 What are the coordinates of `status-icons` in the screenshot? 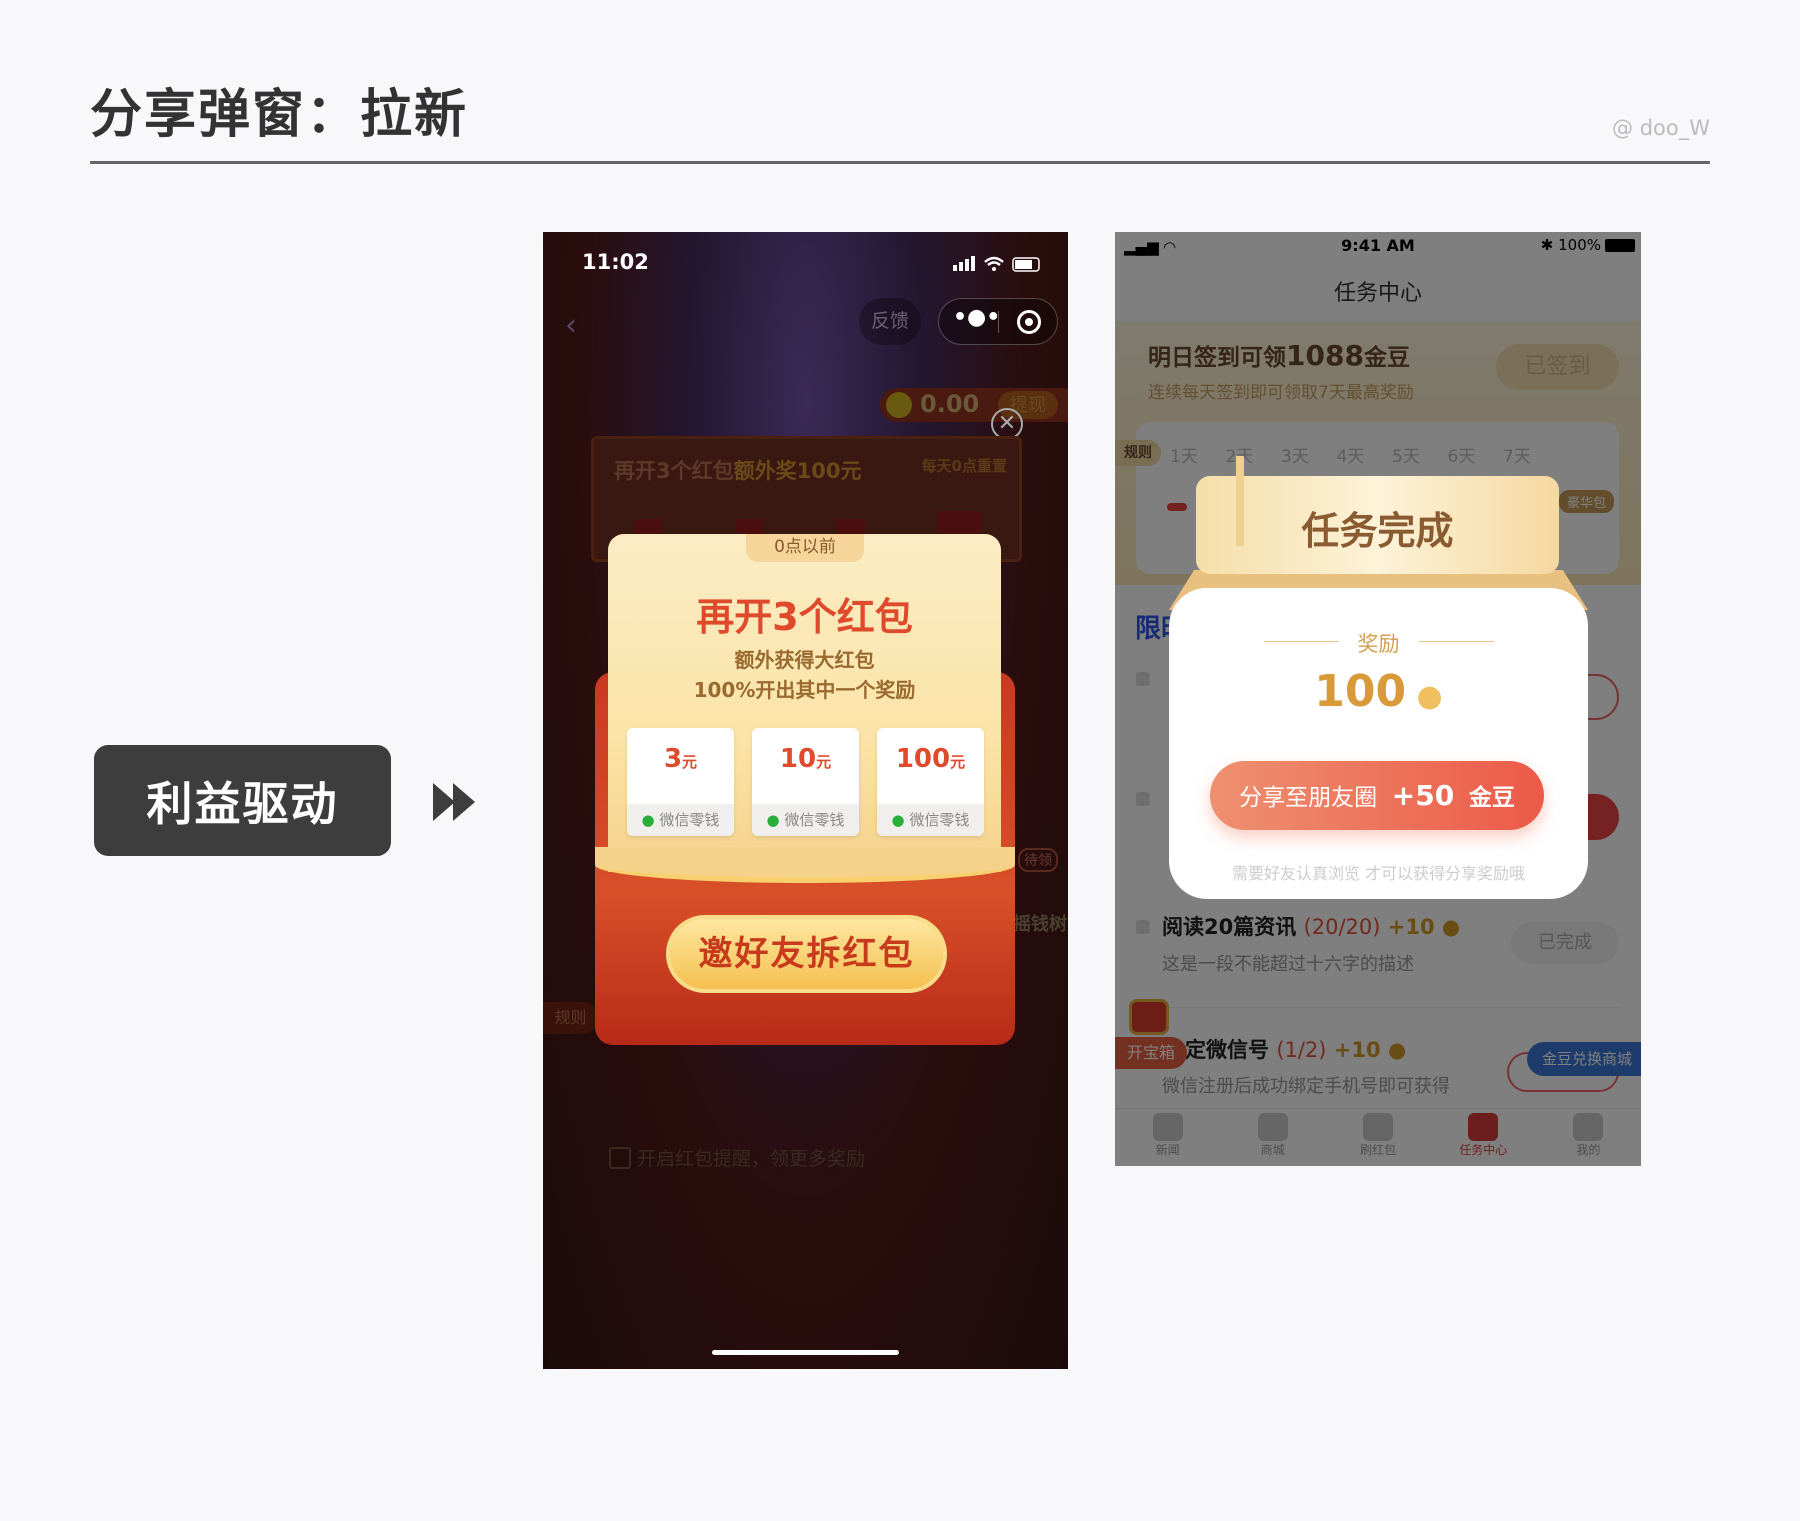 It's located at (996, 264).